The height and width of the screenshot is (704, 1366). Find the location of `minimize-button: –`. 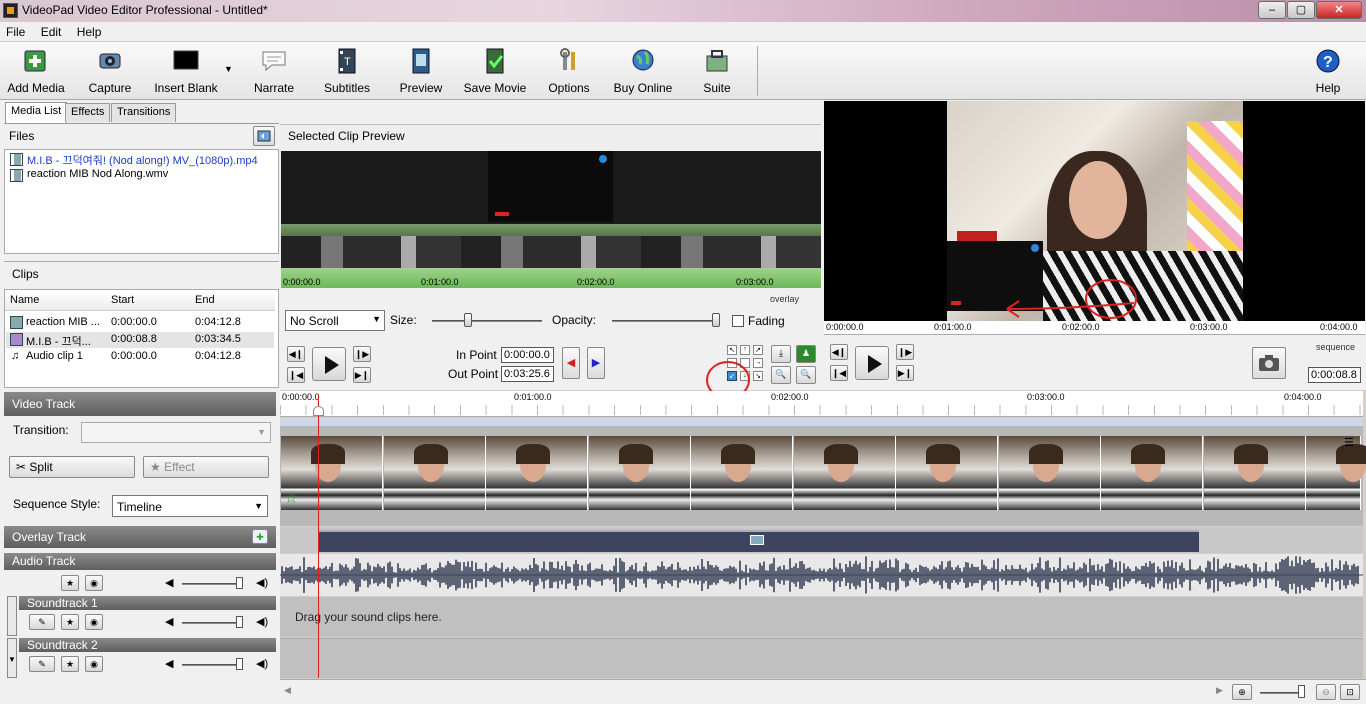

minimize-button: – is located at coordinates (1272, 10).